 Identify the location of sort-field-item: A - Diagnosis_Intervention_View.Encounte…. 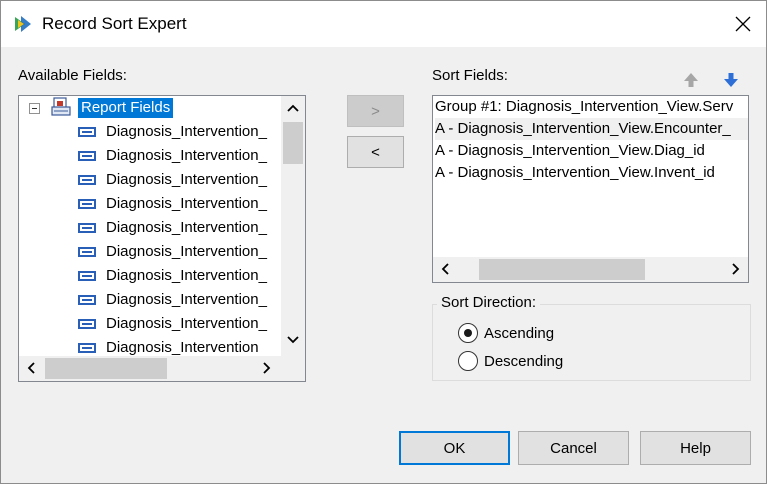
(591, 129).